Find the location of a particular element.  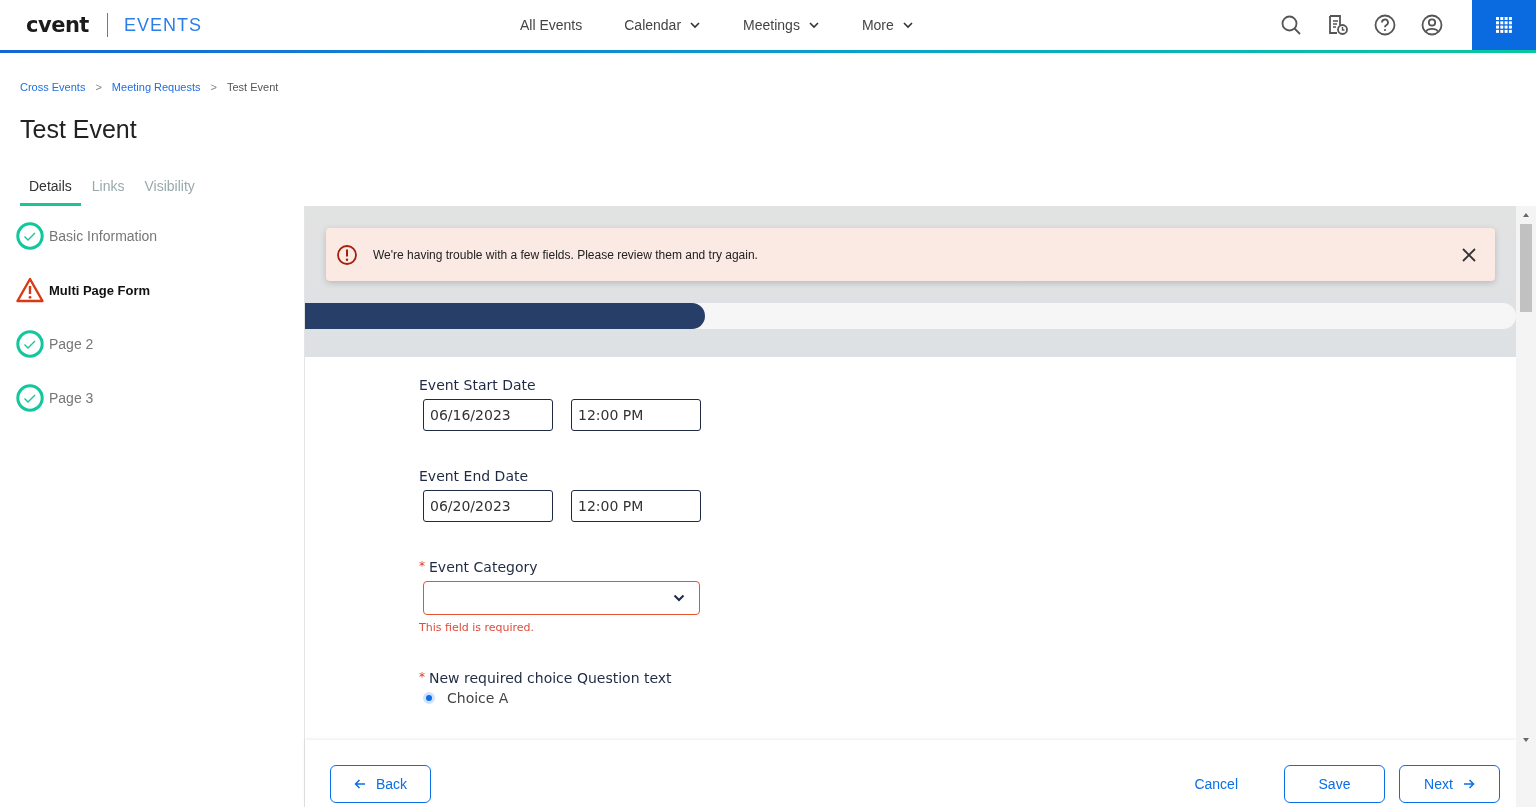

field-label: Event Start Date is located at coordinates (477, 385).